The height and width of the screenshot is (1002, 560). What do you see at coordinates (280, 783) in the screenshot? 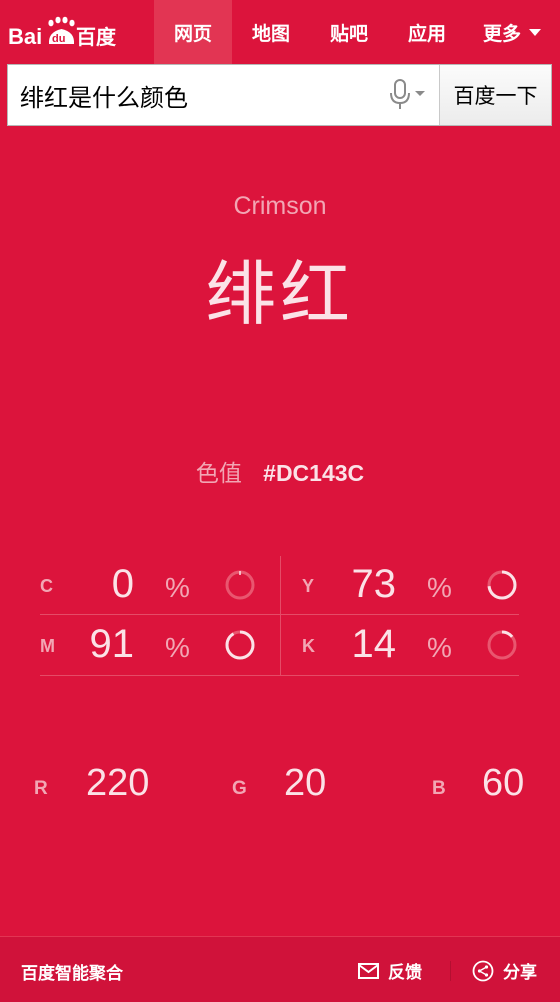
I see `rgb-row: R 220 G 20 B 60` at bounding box center [280, 783].